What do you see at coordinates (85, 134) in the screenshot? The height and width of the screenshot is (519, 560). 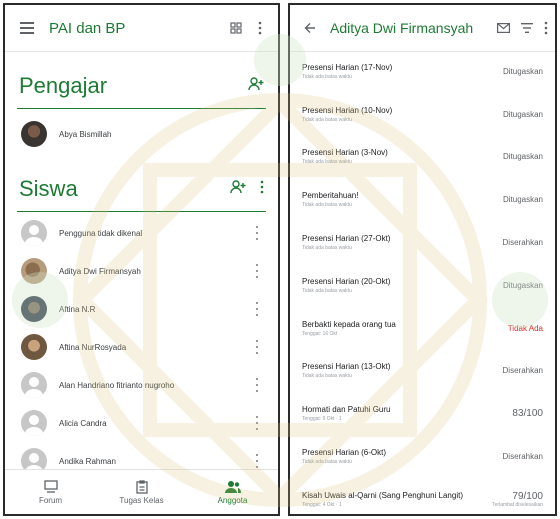 I see `teacher-name: Abya Bismillah` at bounding box center [85, 134].